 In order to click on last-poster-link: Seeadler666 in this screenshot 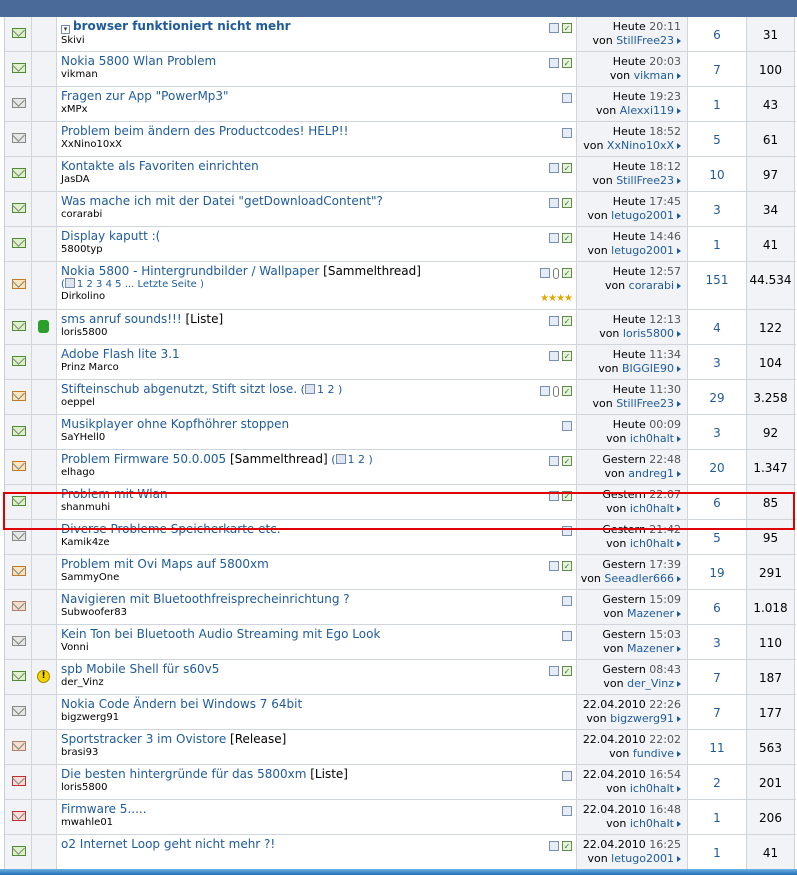, I will do `click(639, 578)`.